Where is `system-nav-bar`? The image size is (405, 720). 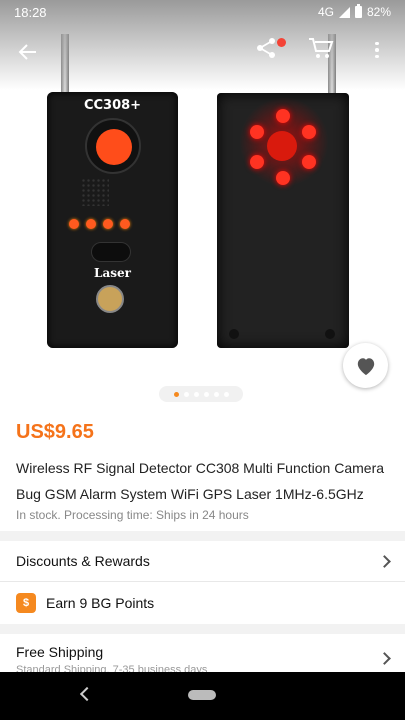
system-nav-bar is located at coordinates (202, 696).